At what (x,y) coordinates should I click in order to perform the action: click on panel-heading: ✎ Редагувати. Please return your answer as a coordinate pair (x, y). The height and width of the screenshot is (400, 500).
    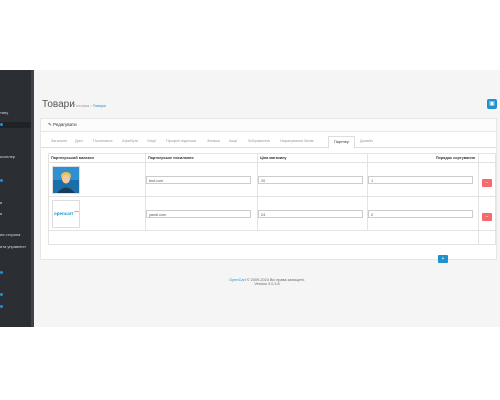
    Looking at the image, I should click on (268, 125).